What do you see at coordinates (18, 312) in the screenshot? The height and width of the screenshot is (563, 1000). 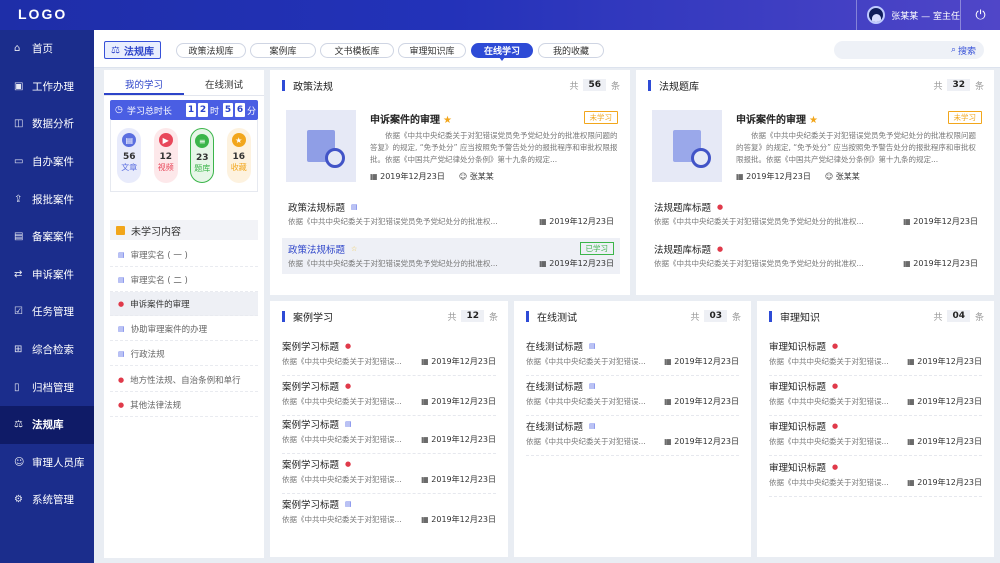 I see `task-icon: ☑` at bounding box center [18, 312].